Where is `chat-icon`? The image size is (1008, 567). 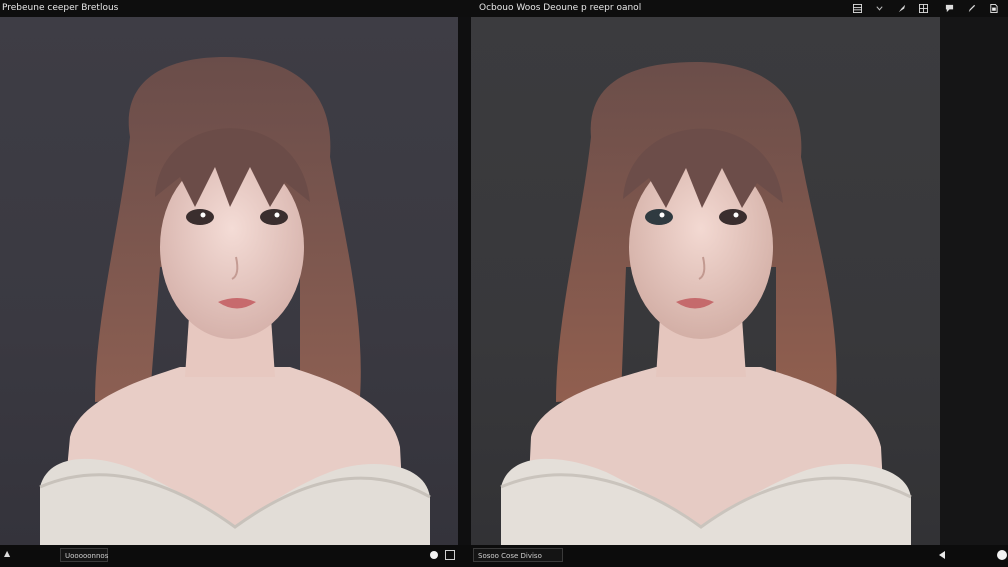 chat-icon is located at coordinates (949, 8).